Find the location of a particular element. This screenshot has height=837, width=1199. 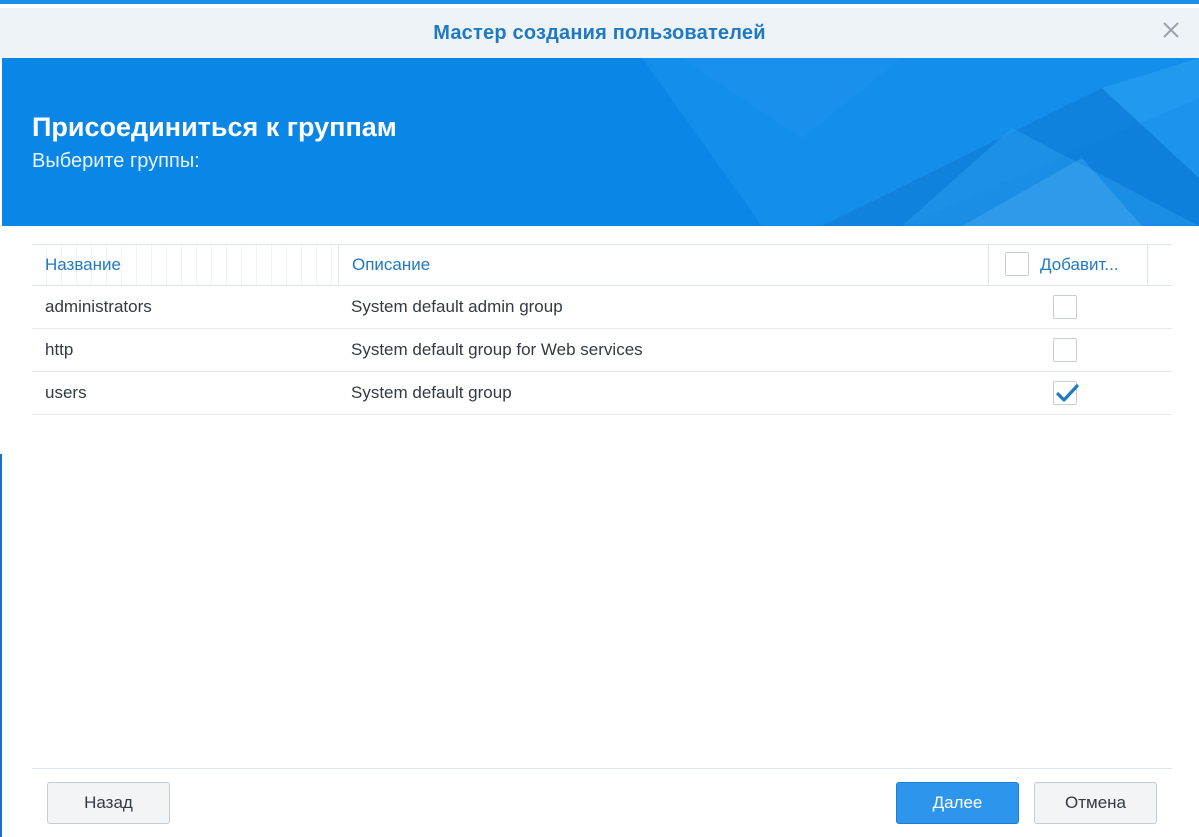

table-row: users System default group is located at coordinates (602, 393).